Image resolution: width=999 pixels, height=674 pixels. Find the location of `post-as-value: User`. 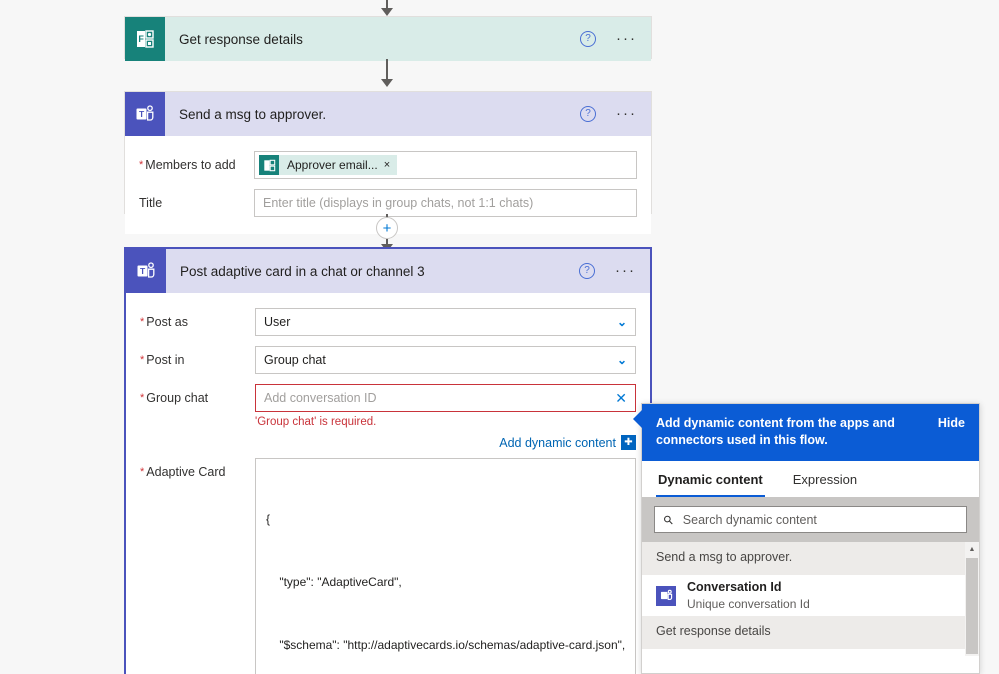

post-as-value: User is located at coordinates (277, 322).